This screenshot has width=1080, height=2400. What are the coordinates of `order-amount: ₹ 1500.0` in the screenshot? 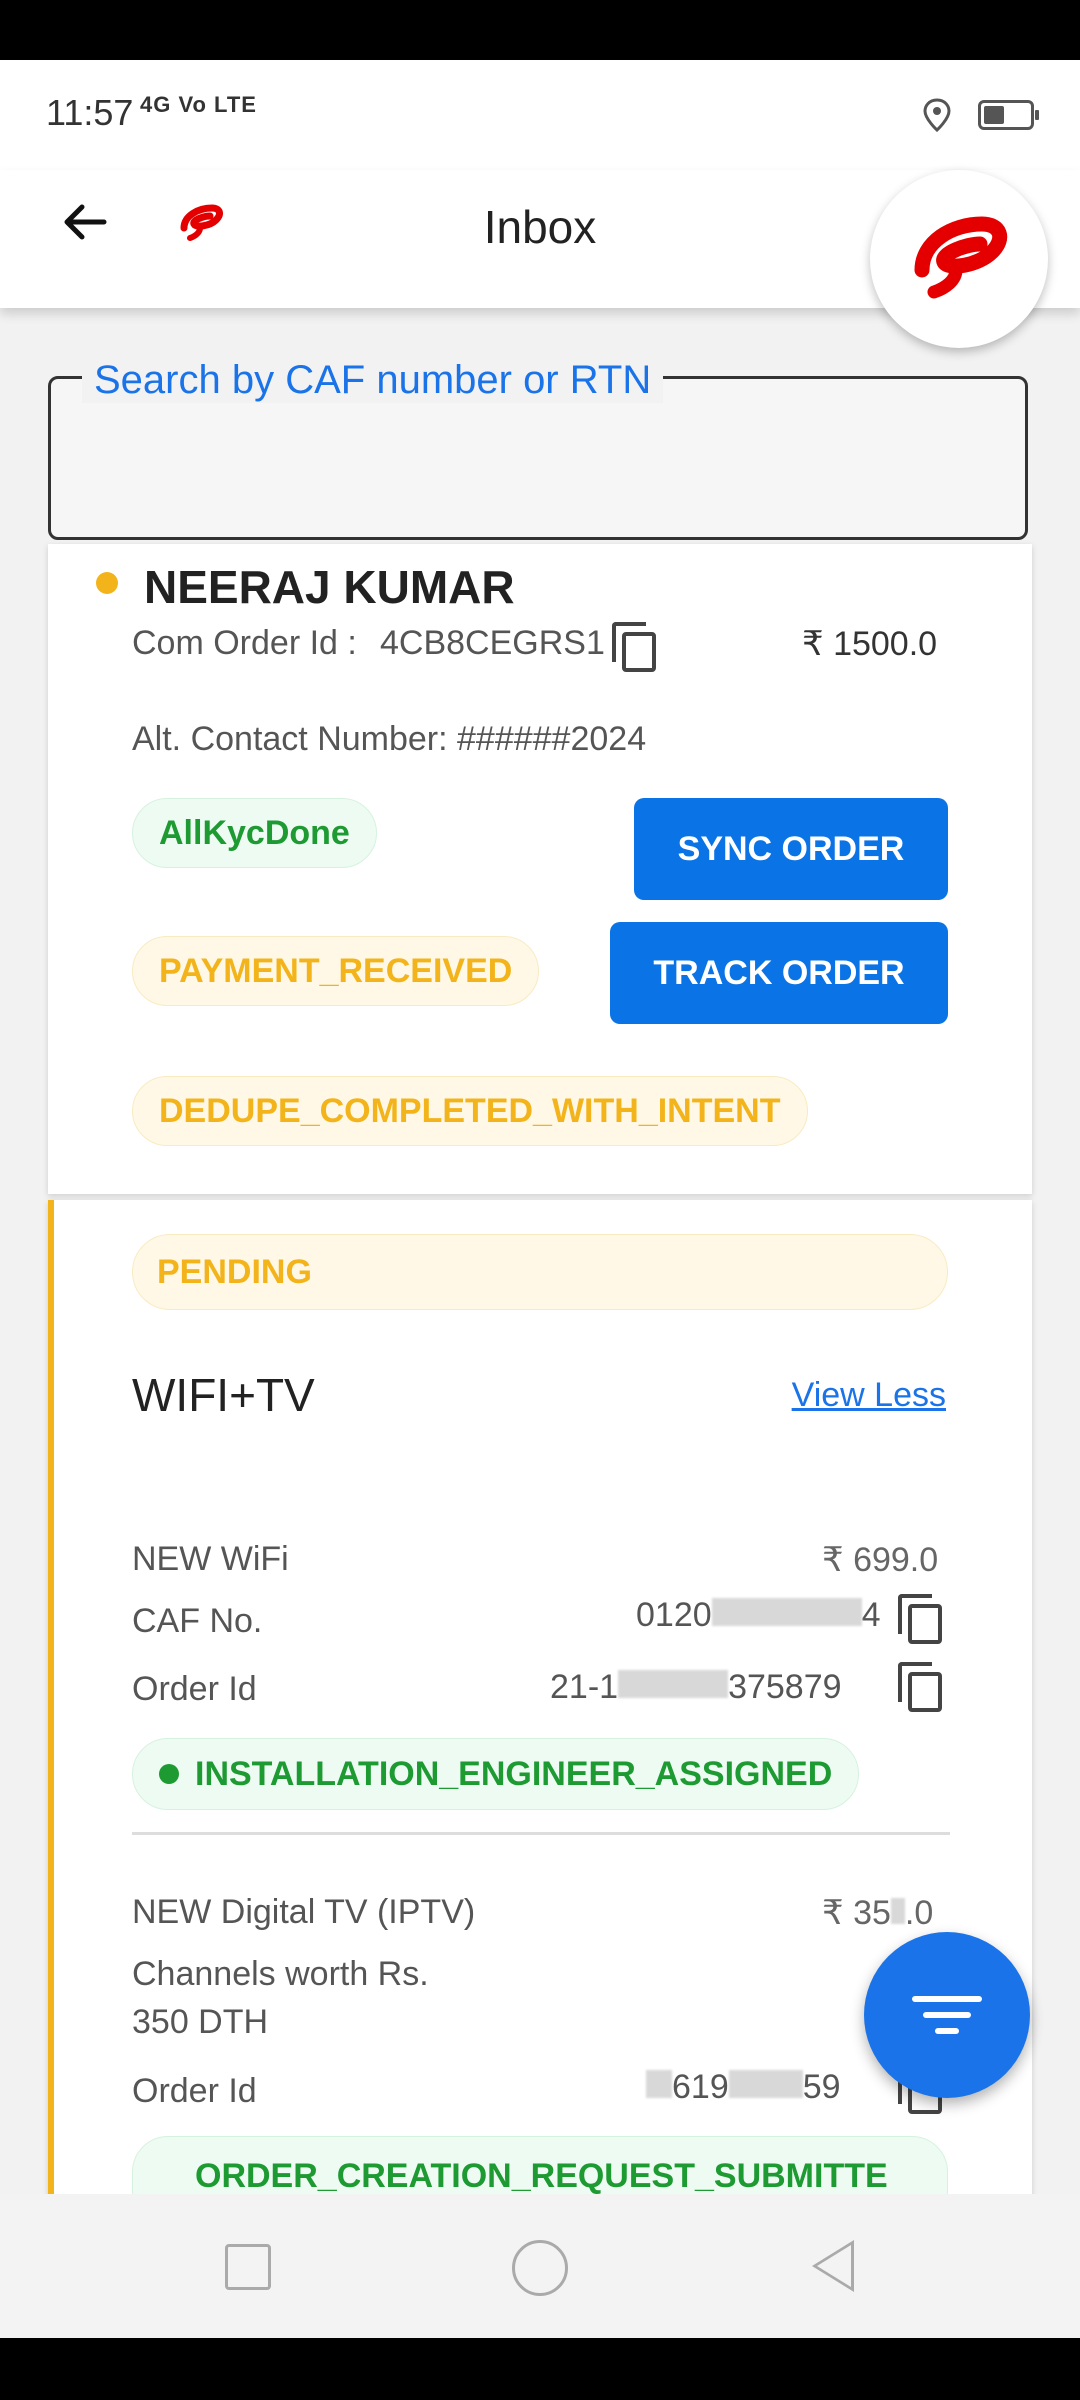 It's located at (870, 644).